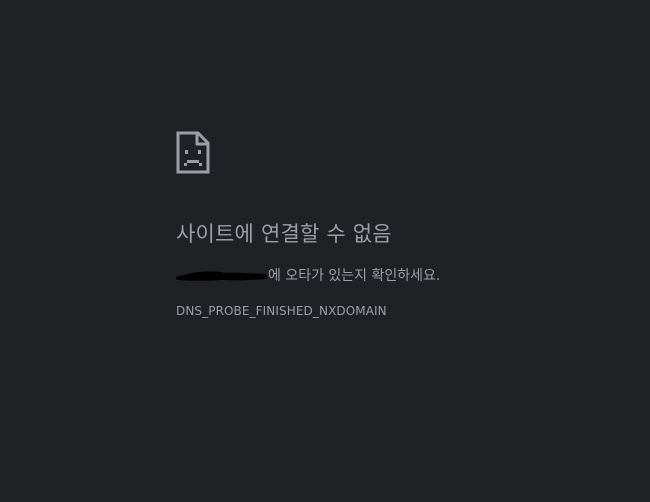 Image resolution: width=650 pixels, height=502 pixels. Describe the element at coordinates (221, 276) in the screenshot. I see `redacted-domain` at that location.